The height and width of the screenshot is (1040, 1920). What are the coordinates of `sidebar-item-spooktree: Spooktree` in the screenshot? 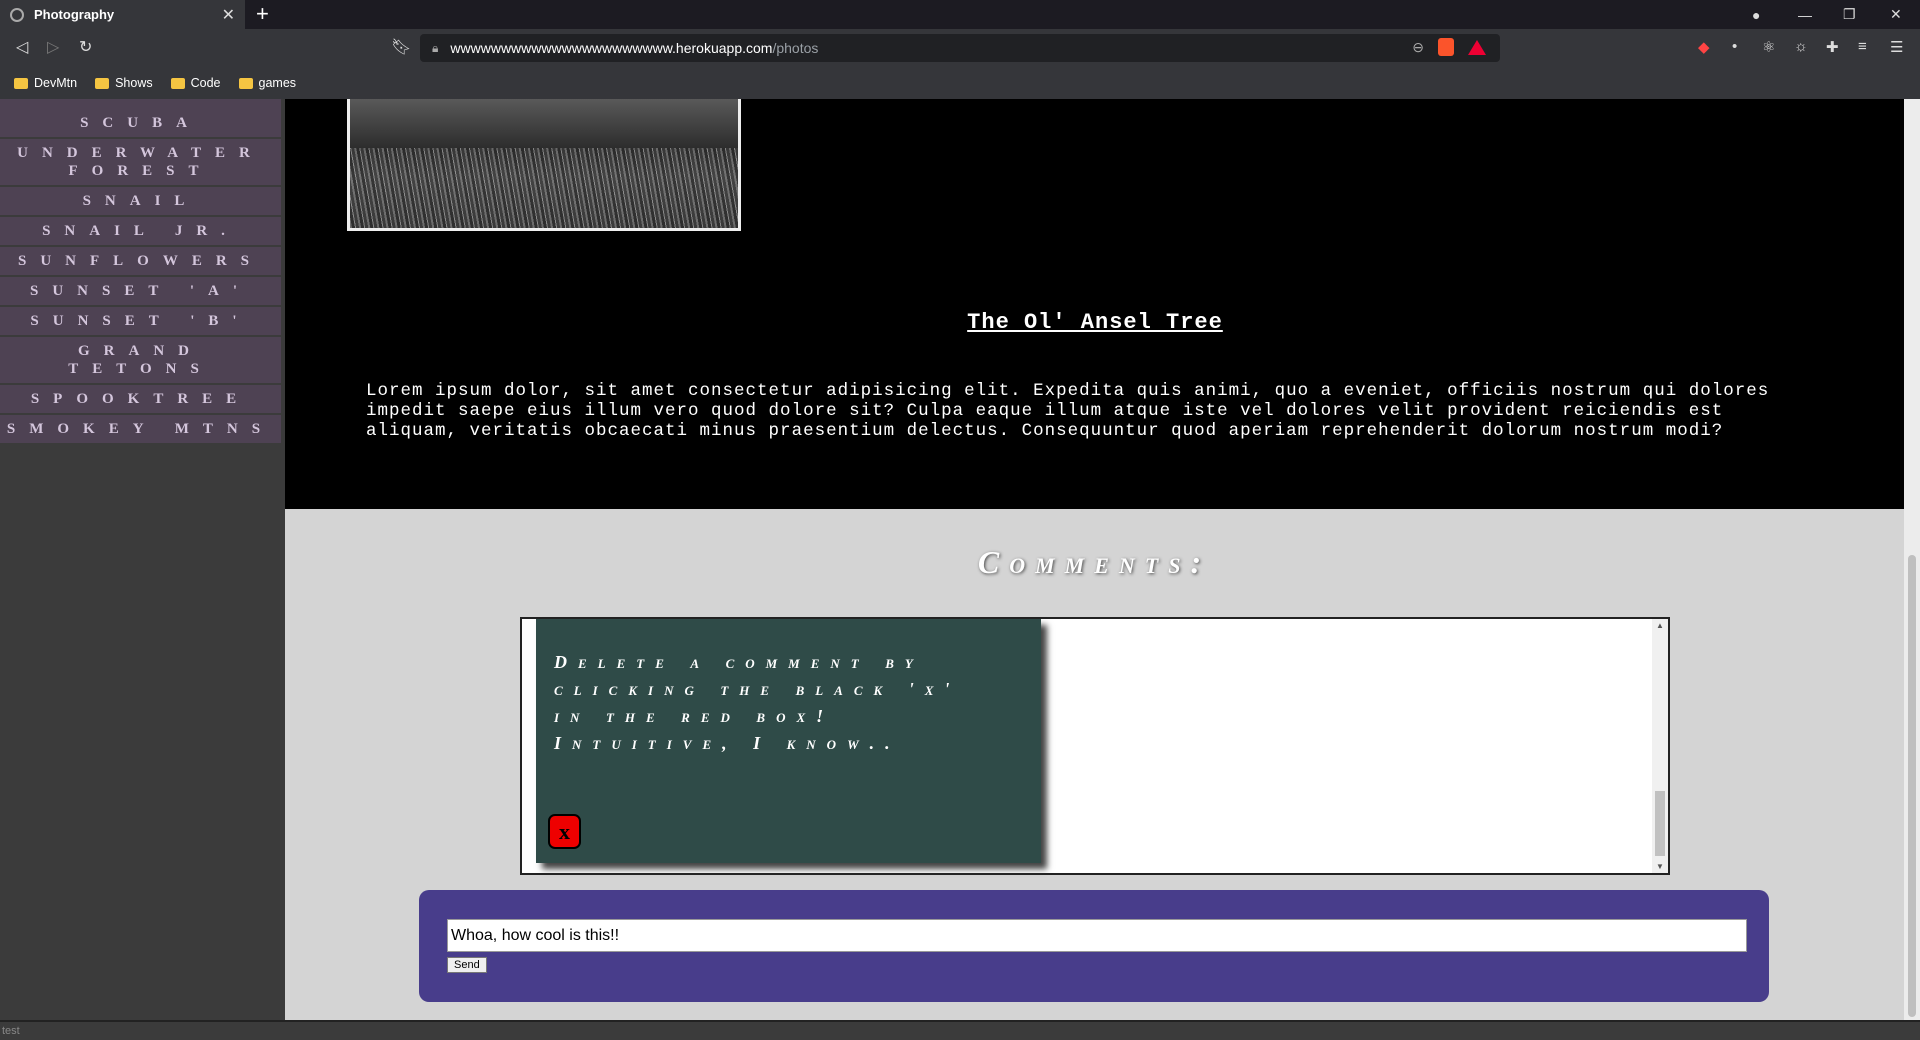 It's located at (140, 400).